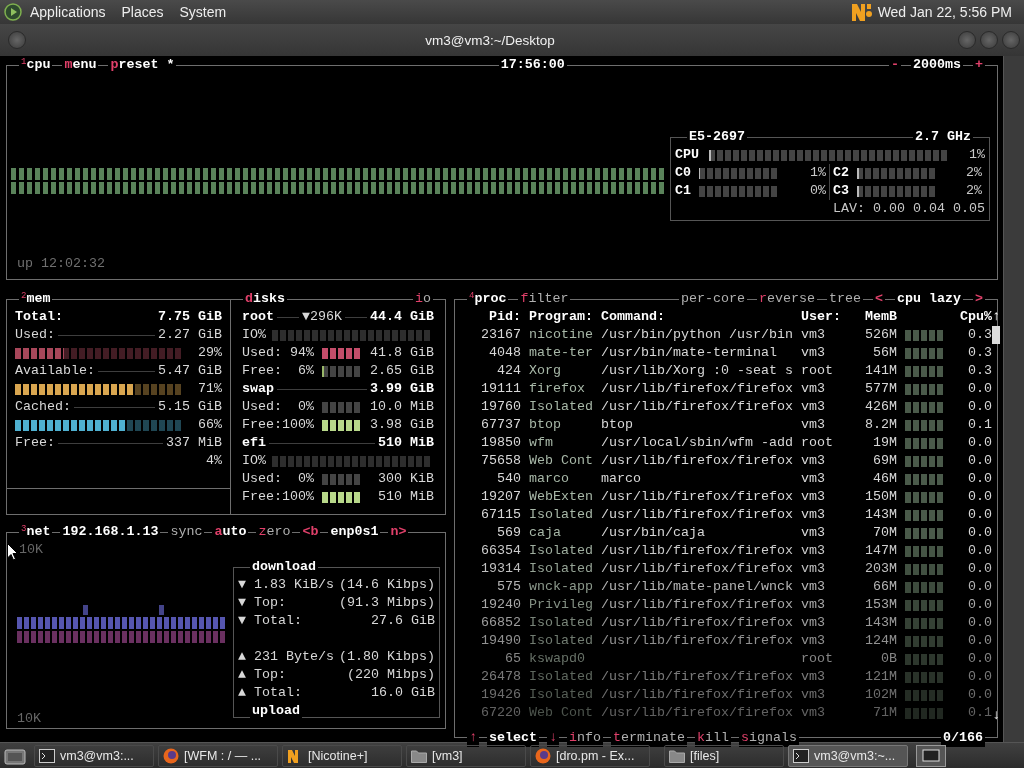  What do you see at coordinates (841, 173) in the screenshot?
I see `core-label: C2` at bounding box center [841, 173].